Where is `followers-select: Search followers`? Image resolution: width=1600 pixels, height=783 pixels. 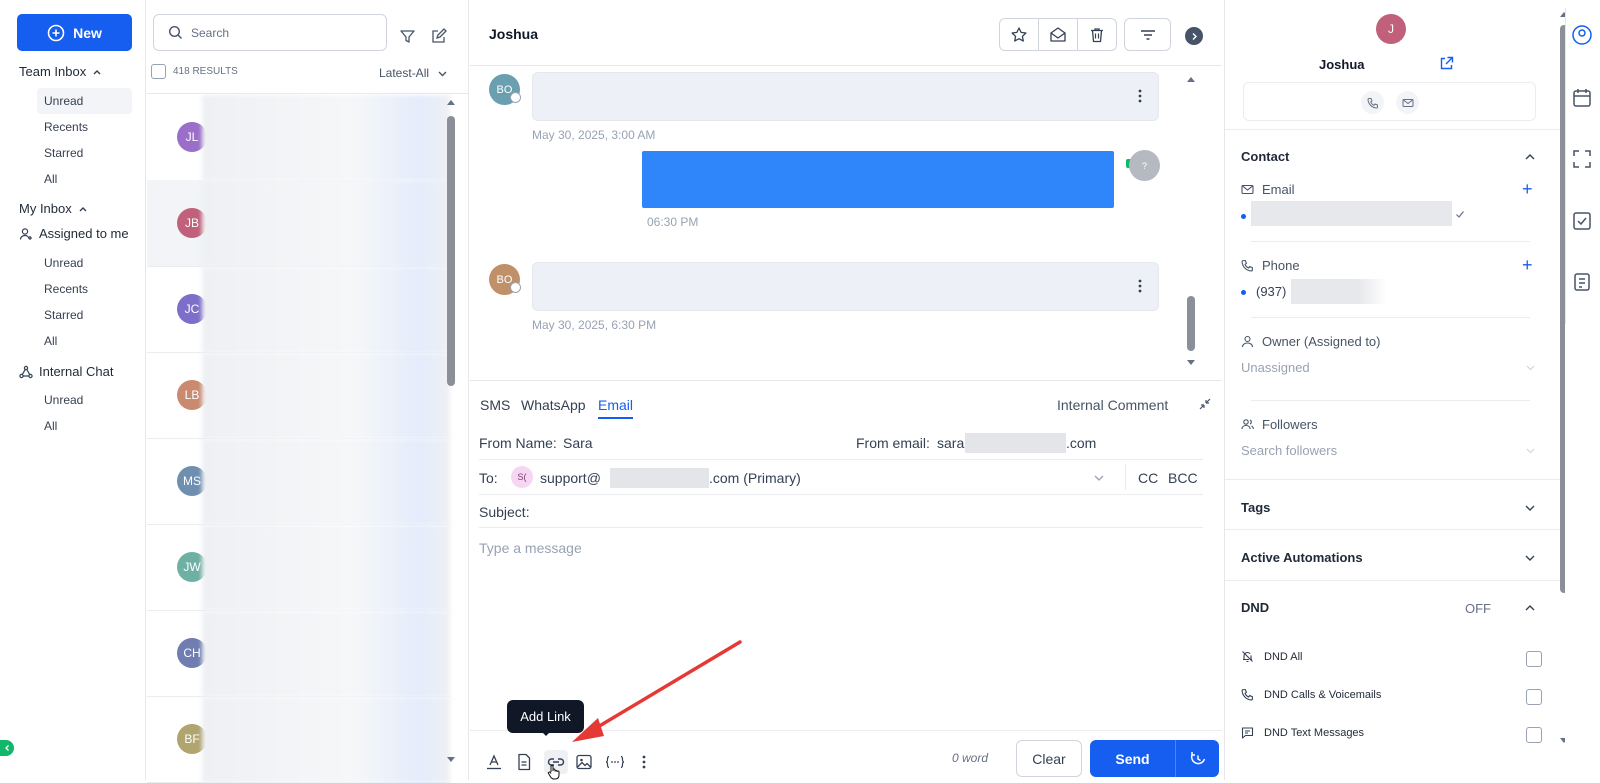
followers-select: Search followers is located at coordinates (1289, 450).